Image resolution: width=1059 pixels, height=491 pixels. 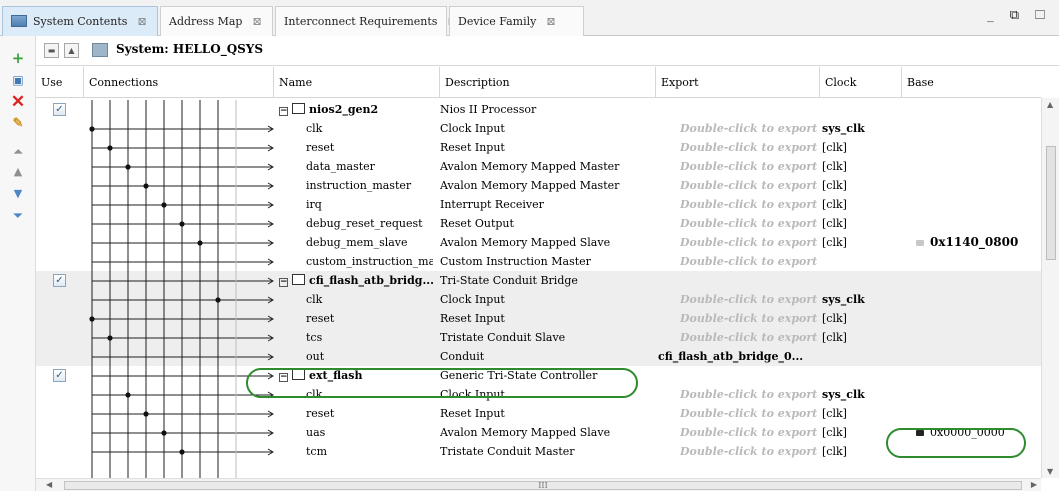 I want to click on col-base: Base, so click(x=971, y=82).